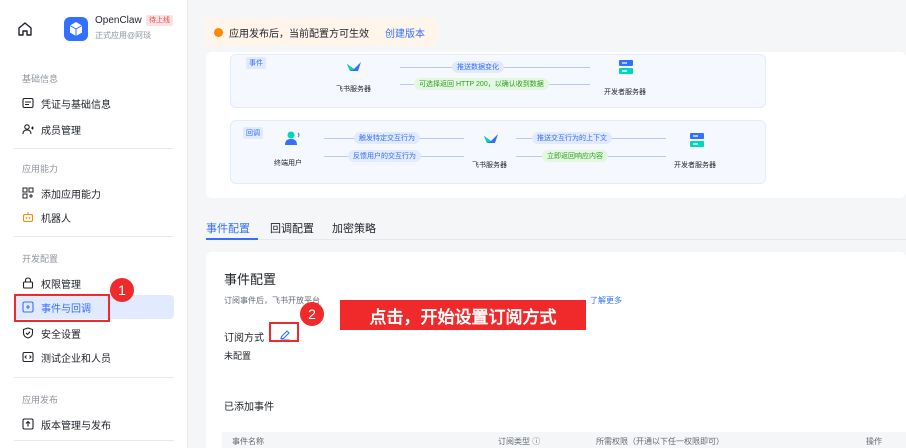  I want to click on feedback-label: 反馈用户的交互行为, so click(384, 156).